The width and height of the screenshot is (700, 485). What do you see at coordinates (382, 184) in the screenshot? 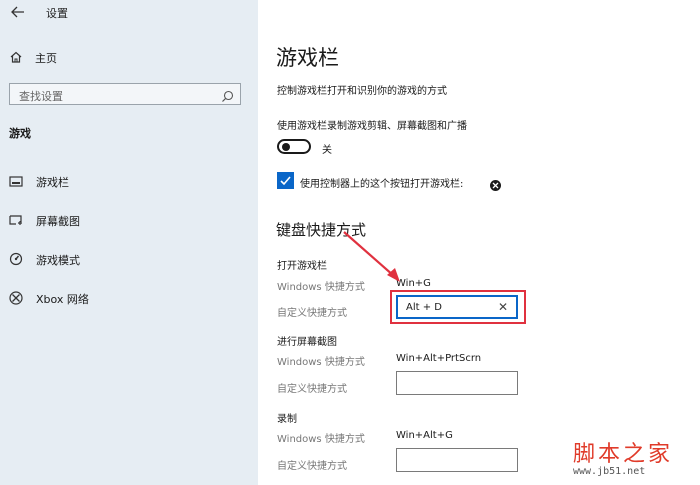
I see `checkbox-label: 使用控制器上的这个按钮打开游戏栏:` at bounding box center [382, 184].